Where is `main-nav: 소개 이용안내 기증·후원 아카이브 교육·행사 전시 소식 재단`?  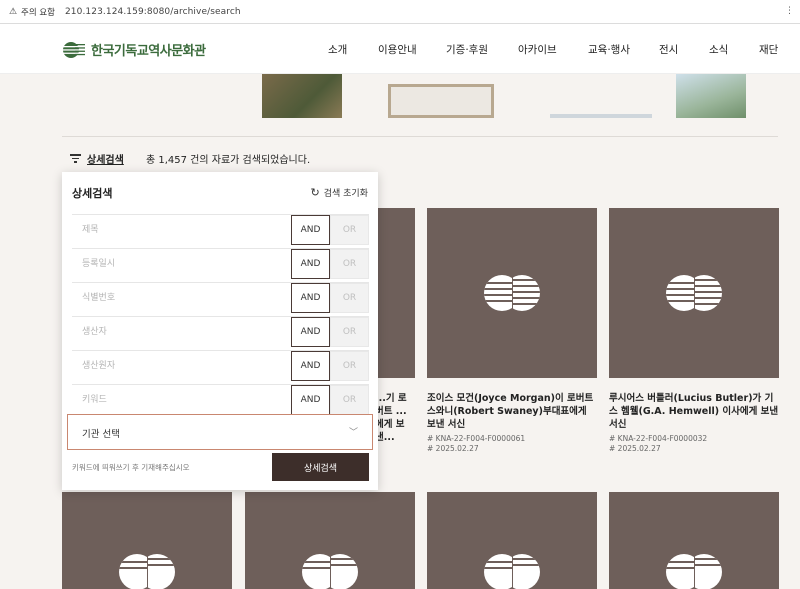
main-nav: 소개 이용안내 기증·후원 아카이브 교육·행사 전시 소식 재단 is located at coordinates (400, 50).